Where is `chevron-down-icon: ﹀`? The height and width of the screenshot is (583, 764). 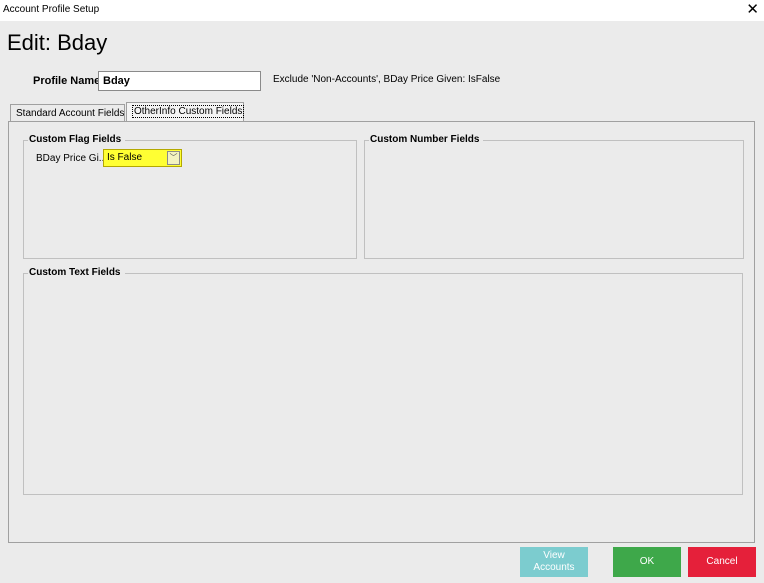 chevron-down-icon: ﹀ is located at coordinates (173, 158).